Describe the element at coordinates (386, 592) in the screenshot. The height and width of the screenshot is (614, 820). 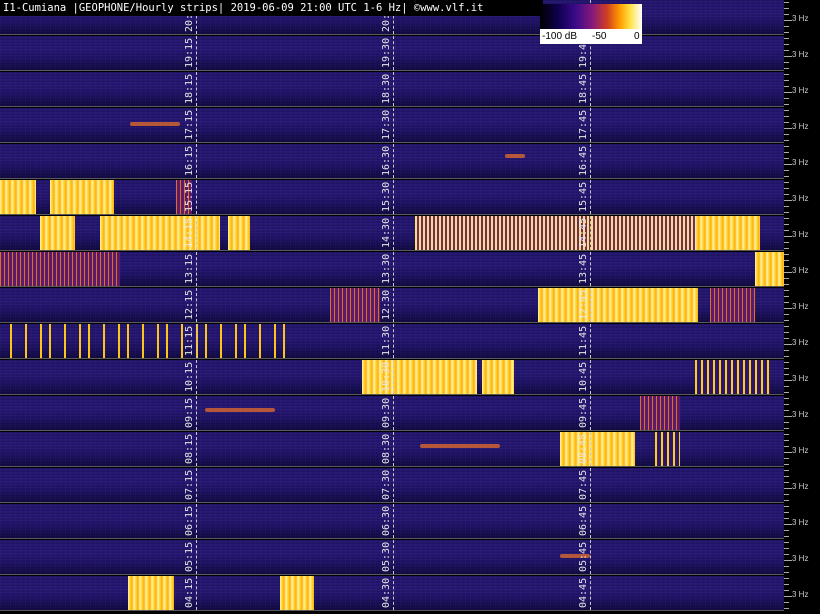
I see `time-label: 04:30` at that location.